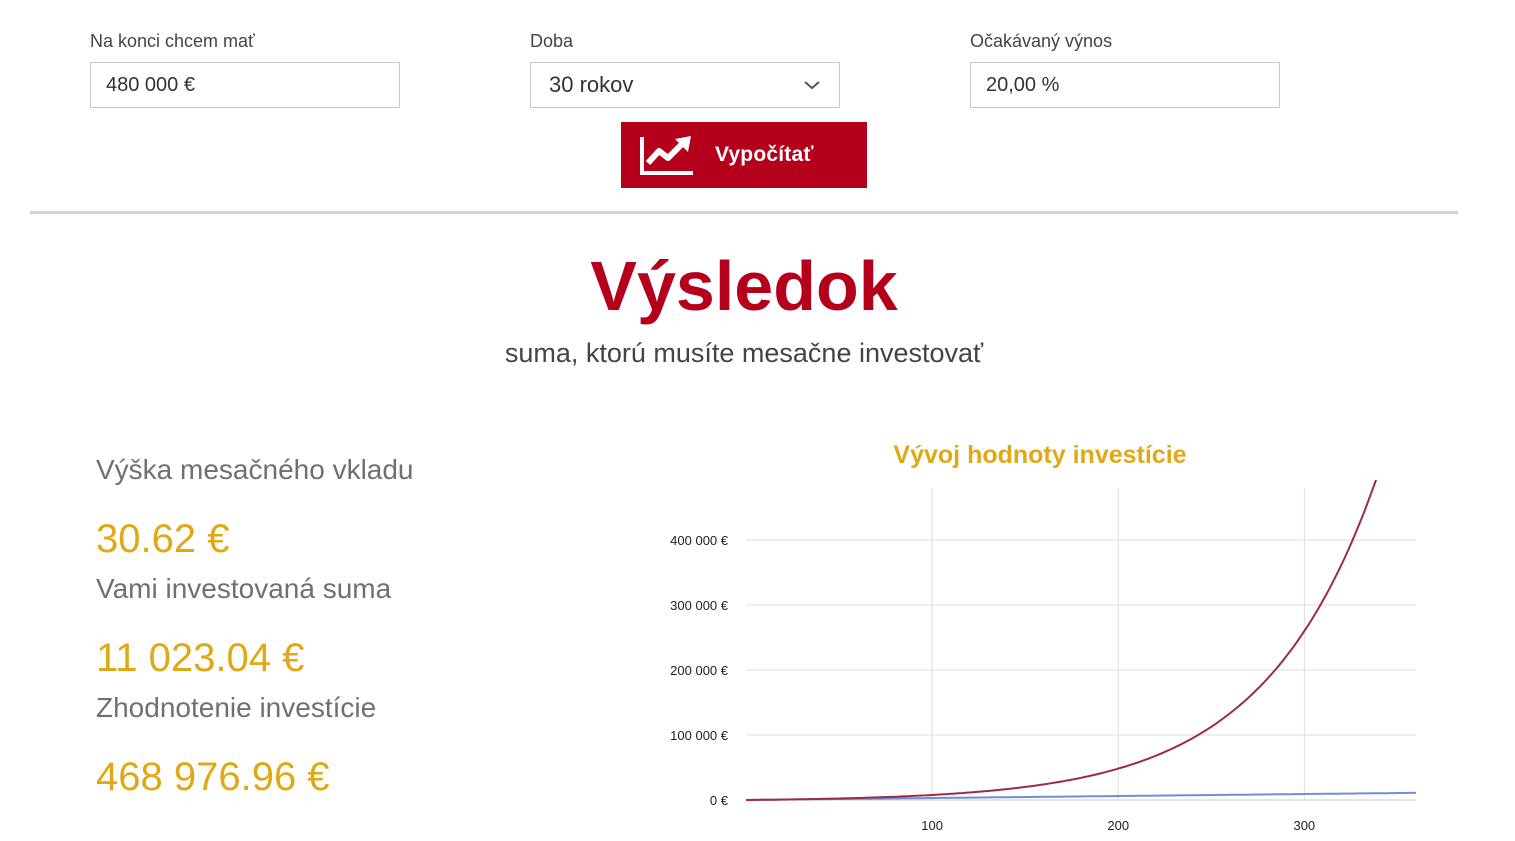 The height and width of the screenshot is (841, 1515). What do you see at coordinates (1118, 825) in the screenshot?
I see `x-tick-label: 200` at bounding box center [1118, 825].